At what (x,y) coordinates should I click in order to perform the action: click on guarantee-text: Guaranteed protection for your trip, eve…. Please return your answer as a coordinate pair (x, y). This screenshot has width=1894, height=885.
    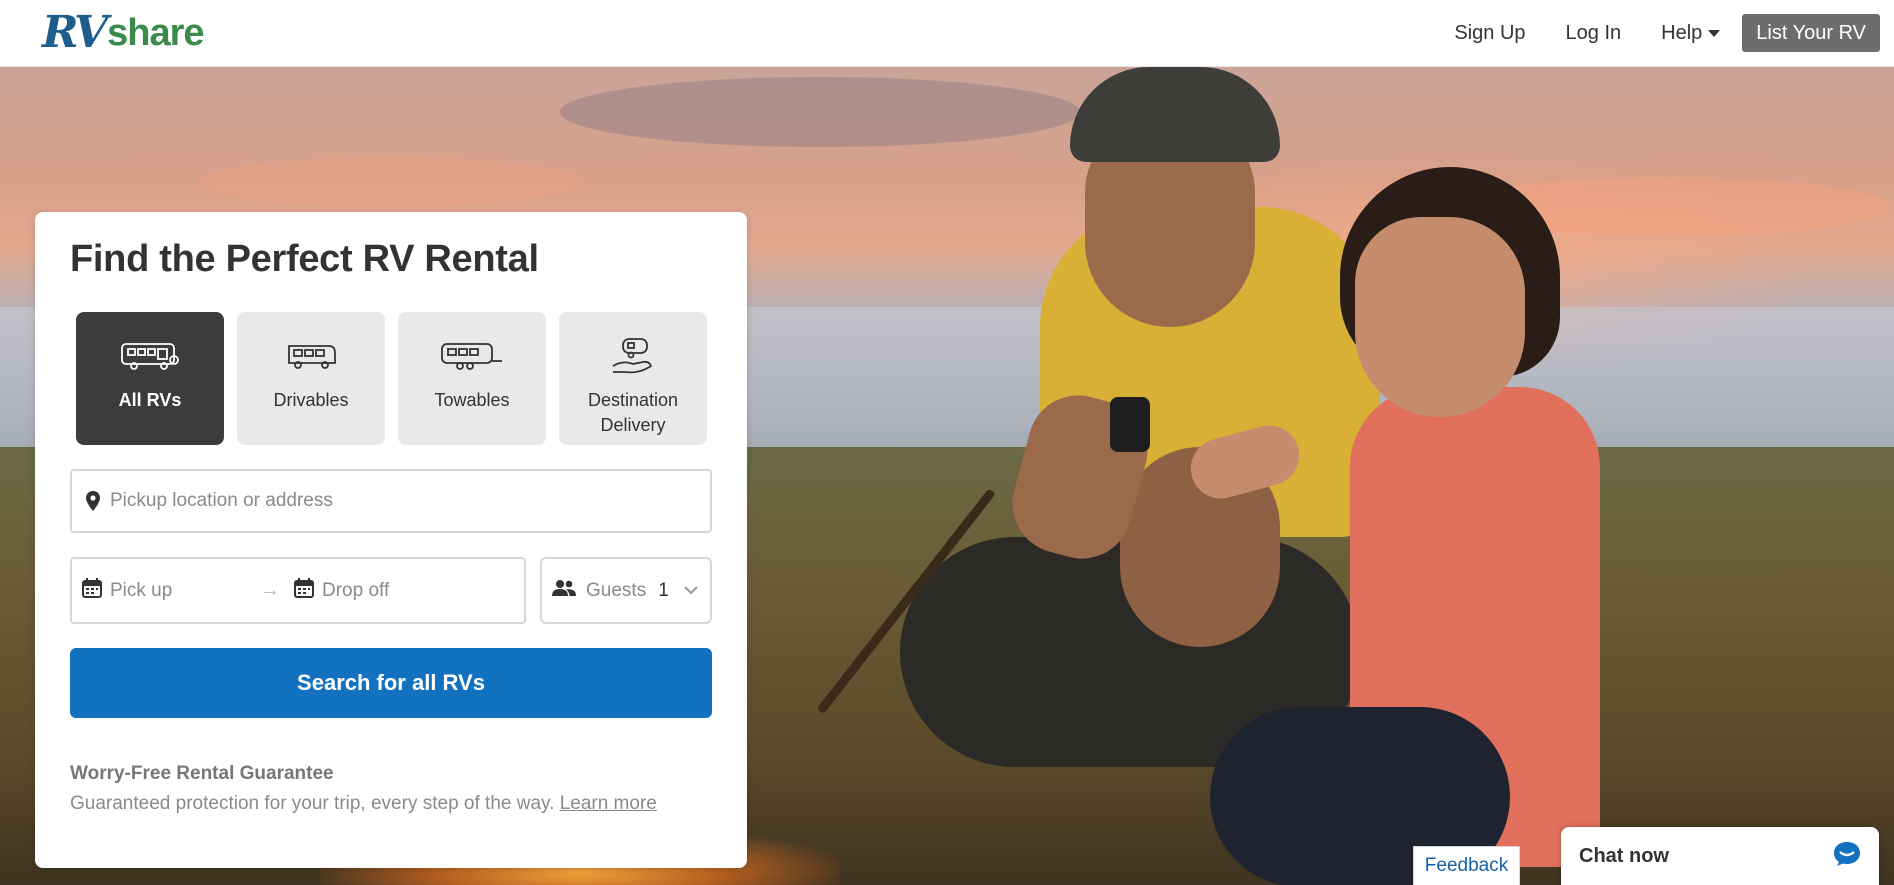
    Looking at the image, I should click on (363, 804).